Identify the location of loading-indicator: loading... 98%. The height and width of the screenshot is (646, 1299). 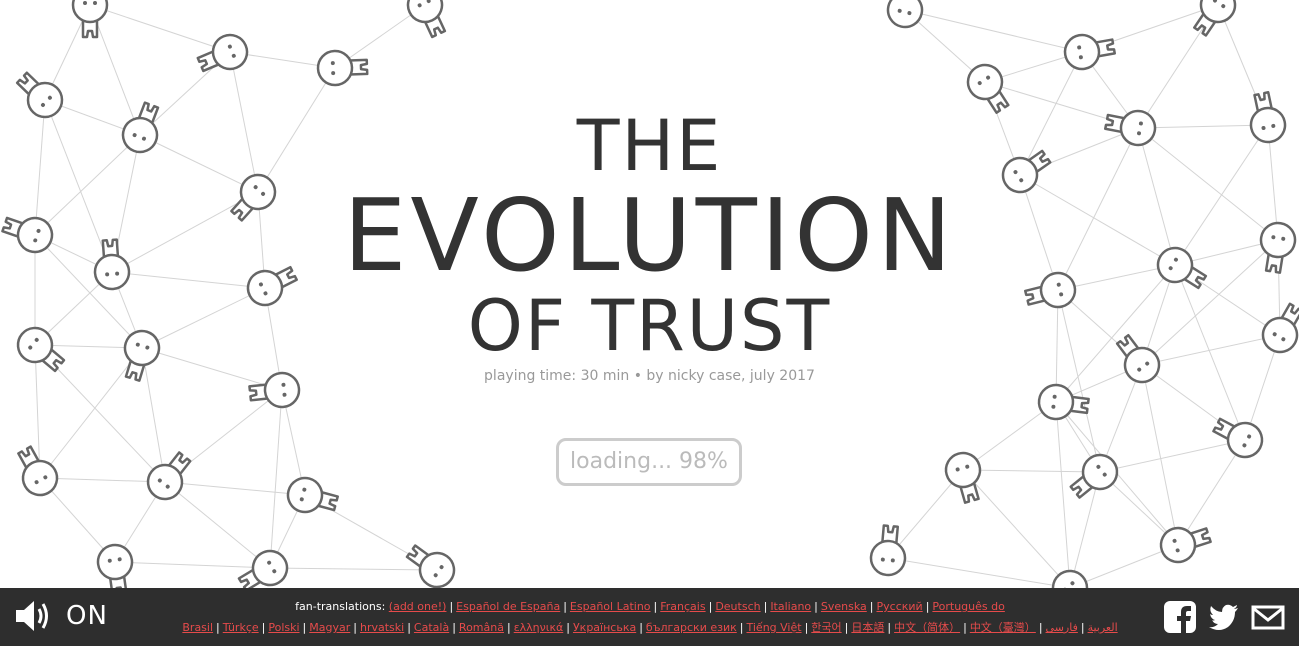
(649, 462).